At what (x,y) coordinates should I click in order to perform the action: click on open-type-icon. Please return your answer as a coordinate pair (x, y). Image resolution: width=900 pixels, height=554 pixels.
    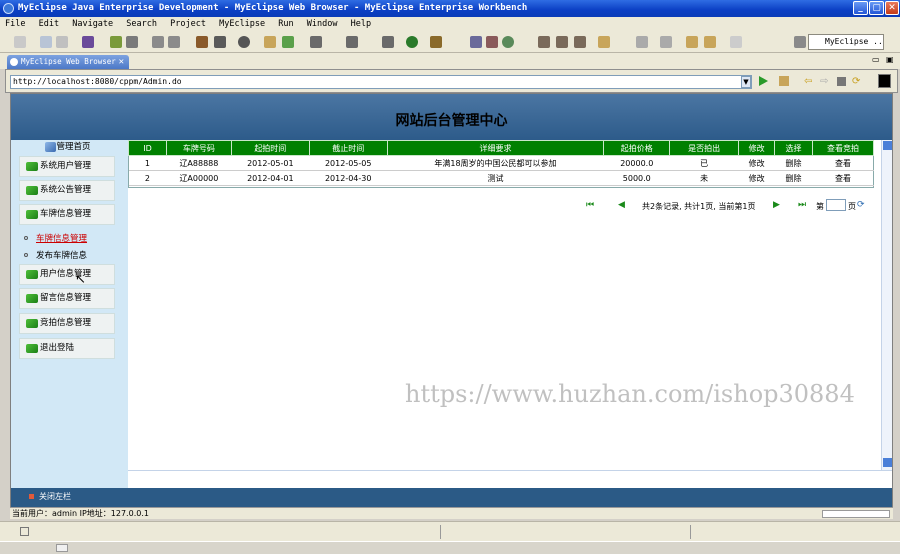
    Looking at the image, I should click on (544, 42).